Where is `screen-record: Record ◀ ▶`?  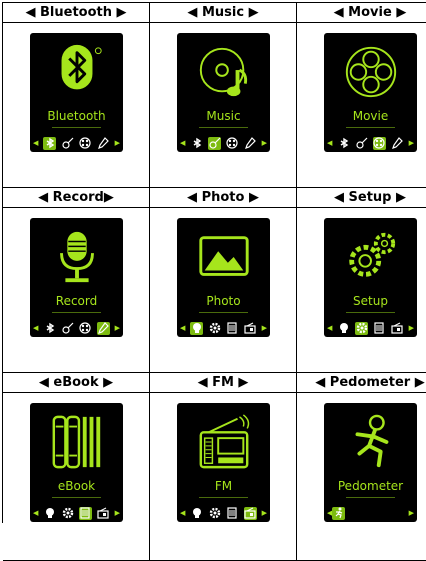
screen-record: Record ◀ ▶ is located at coordinates (76, 277).